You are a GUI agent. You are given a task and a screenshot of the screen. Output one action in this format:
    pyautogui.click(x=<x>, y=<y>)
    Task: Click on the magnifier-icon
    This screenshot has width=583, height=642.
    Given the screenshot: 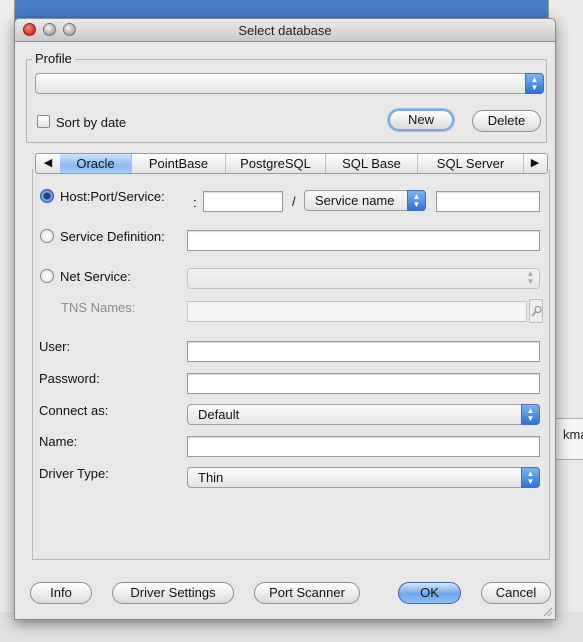 What is the action you would take?
    pyautogui.click(x=536, y=311)
    